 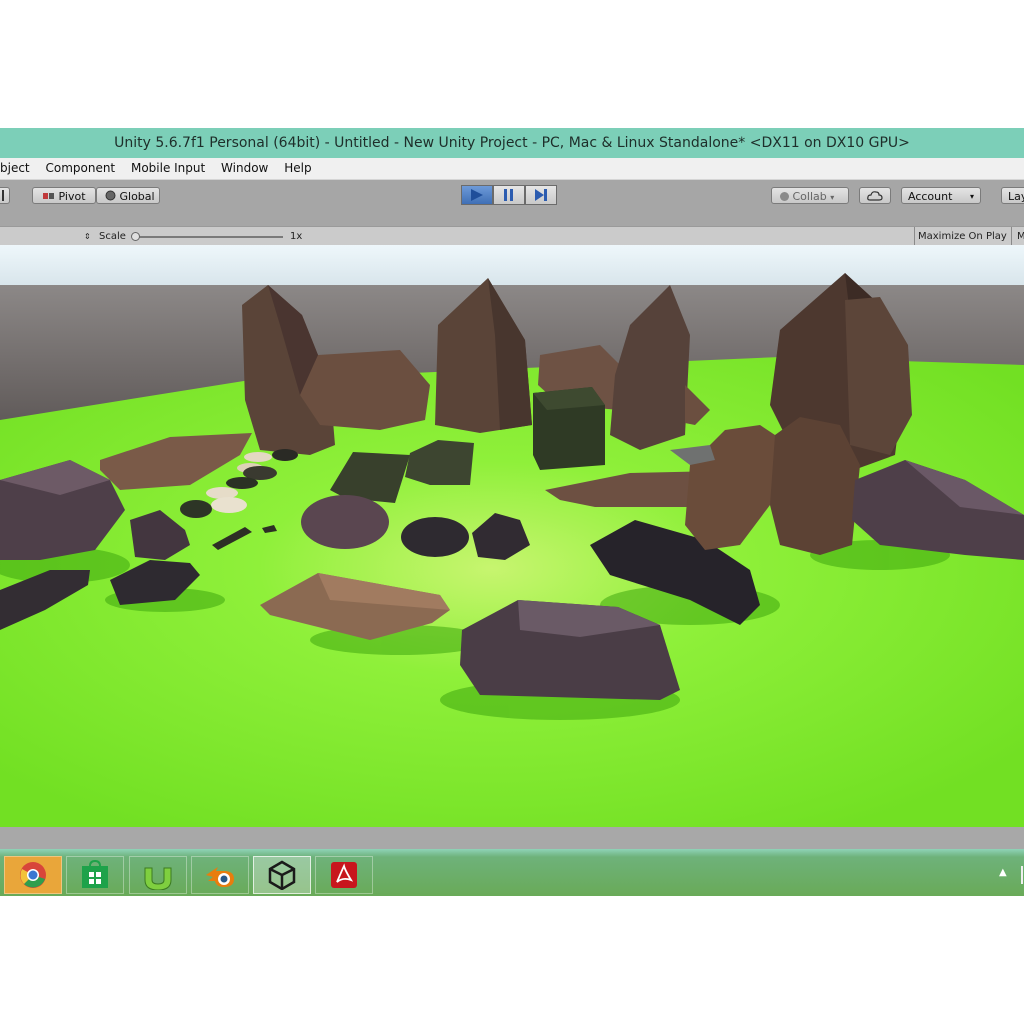 What do you see at coordinates (168, 168) in the screenshot?
I see `menu-mobile-input: Mobile Input` at bounding box center [168, 168].